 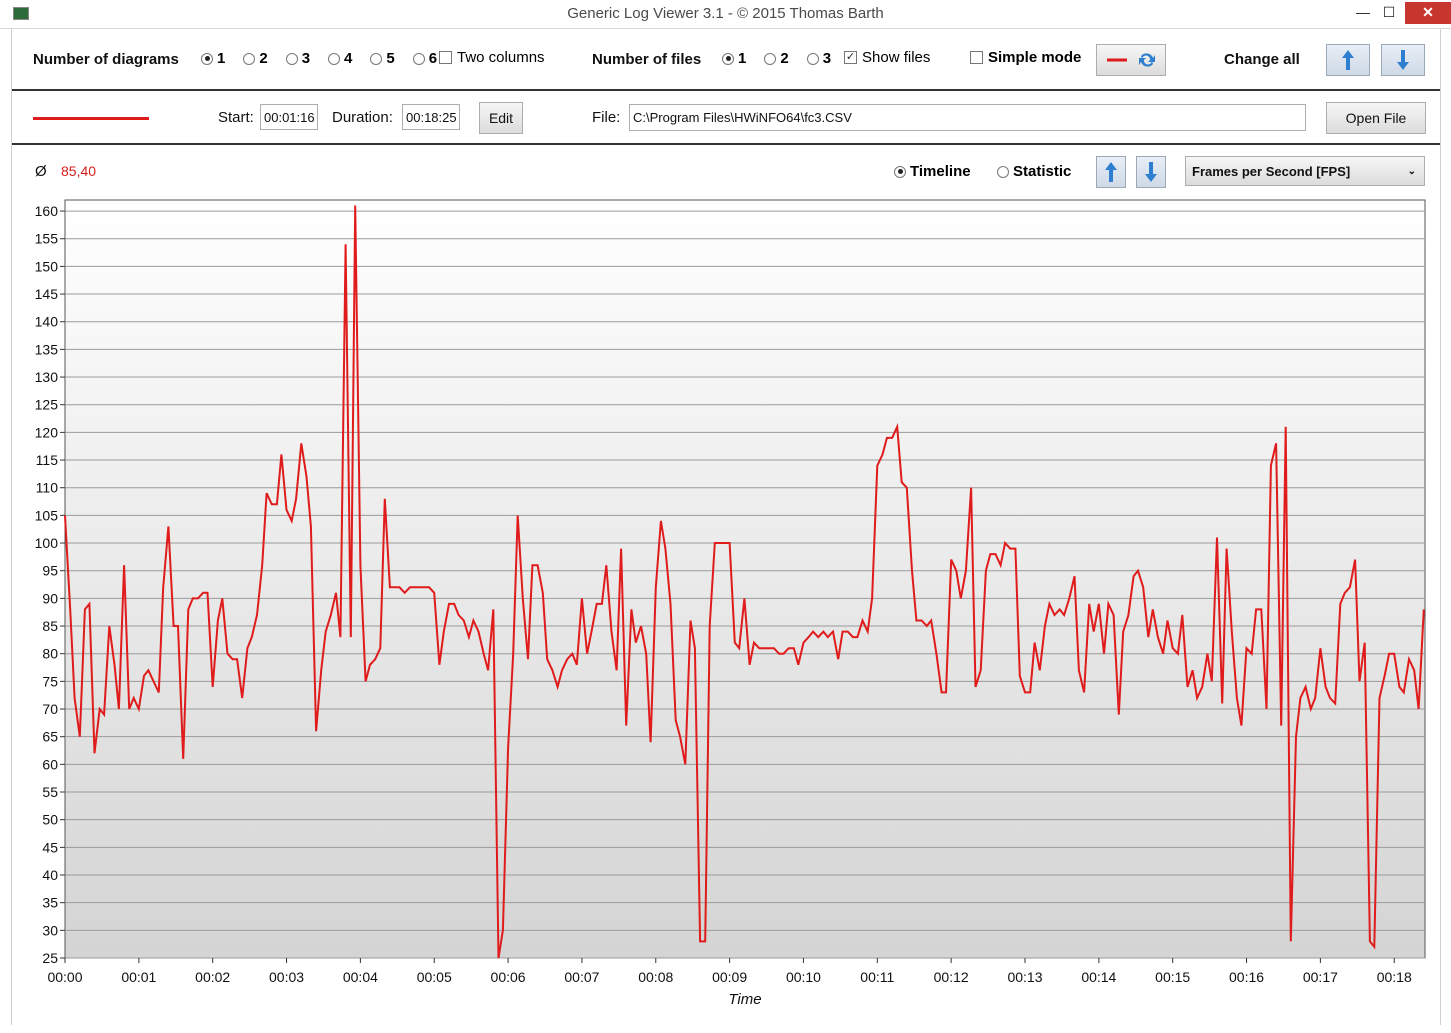 What do you see at coordinates (850, 57) in the screenshot?
I see `show-files-check-icon: ✓` at bounding box center [850, 57].